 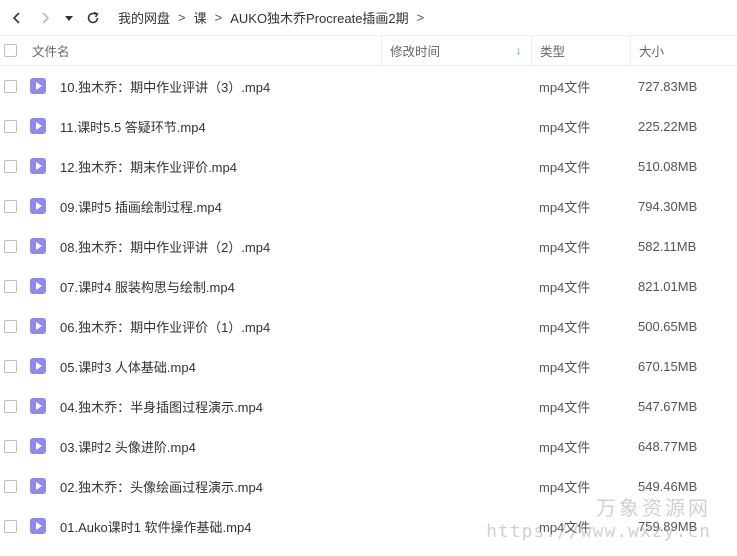 I want to click on table-row: 05.课时3 人体基础.mp4 mp4文件 670.15MB, so click(x=368, y=366).